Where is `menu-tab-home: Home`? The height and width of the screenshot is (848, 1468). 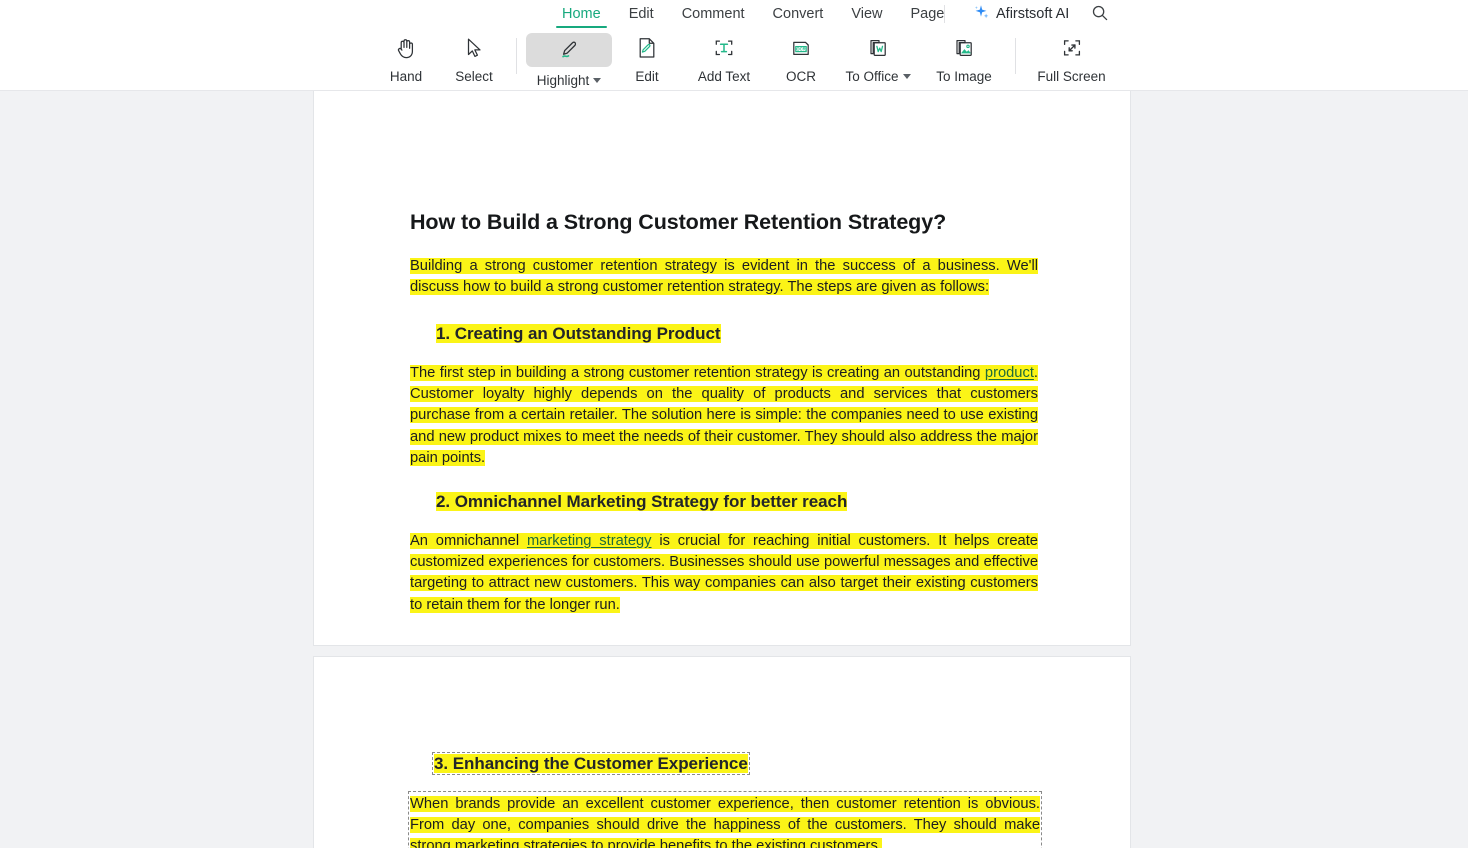
menu-tab-home: Home is located at coordinates (581, 14).